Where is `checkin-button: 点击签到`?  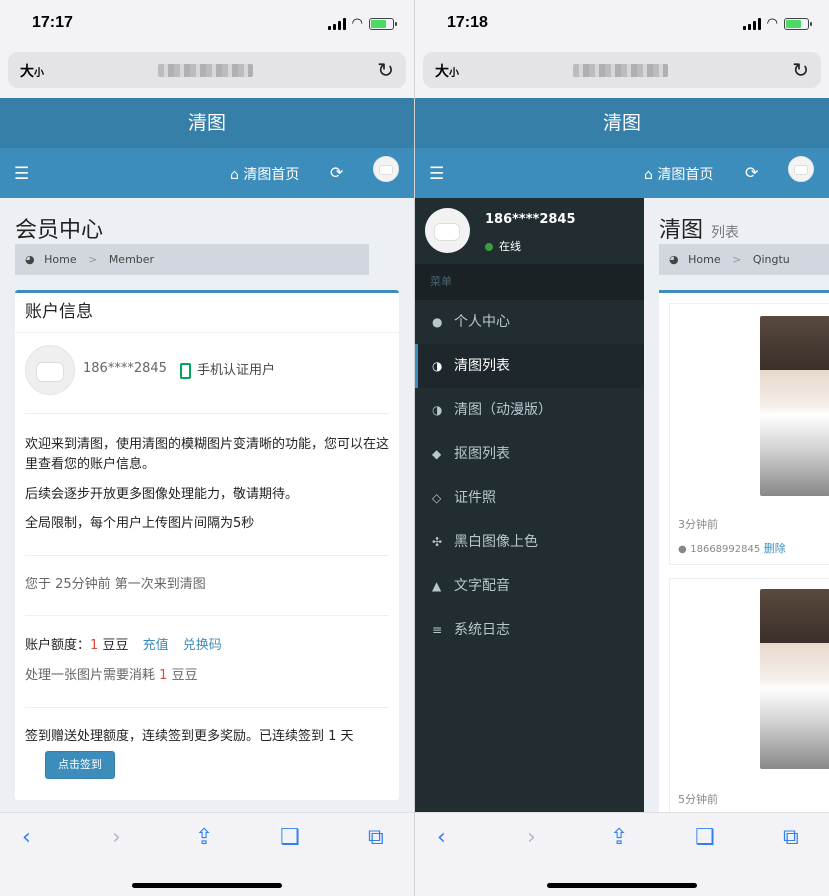
checkin-button: 点击签到 is located at coordinates (80, 765).